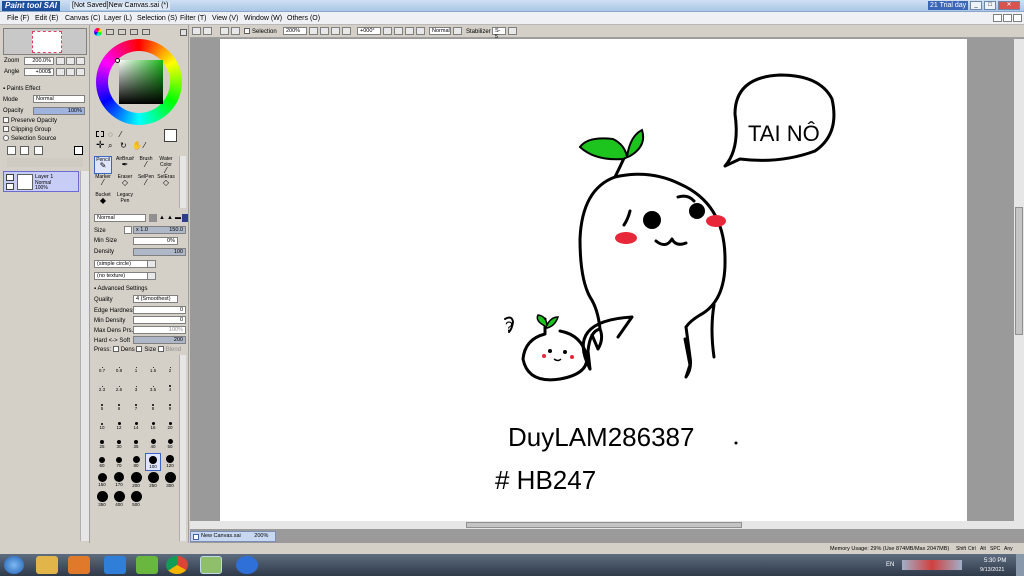  What do you see at coordinates (153, 481) in the screenshot?
I see `brush-size-cell: 250` at bounding box center [153, 481].